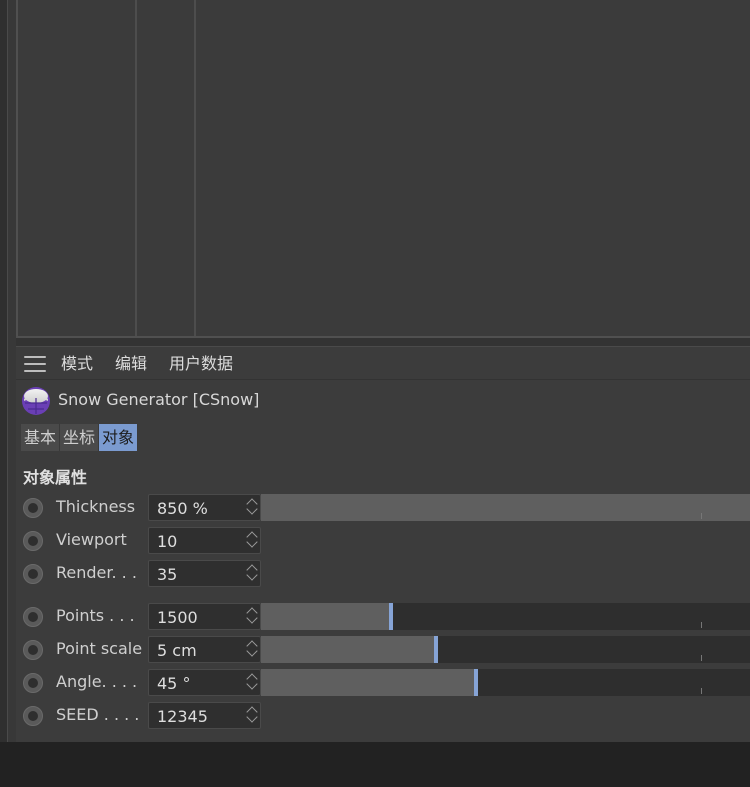 Image resolution: width=750 pixels, height=787 pixels. I want to click on tab-object: 对象, so click(119, 437).